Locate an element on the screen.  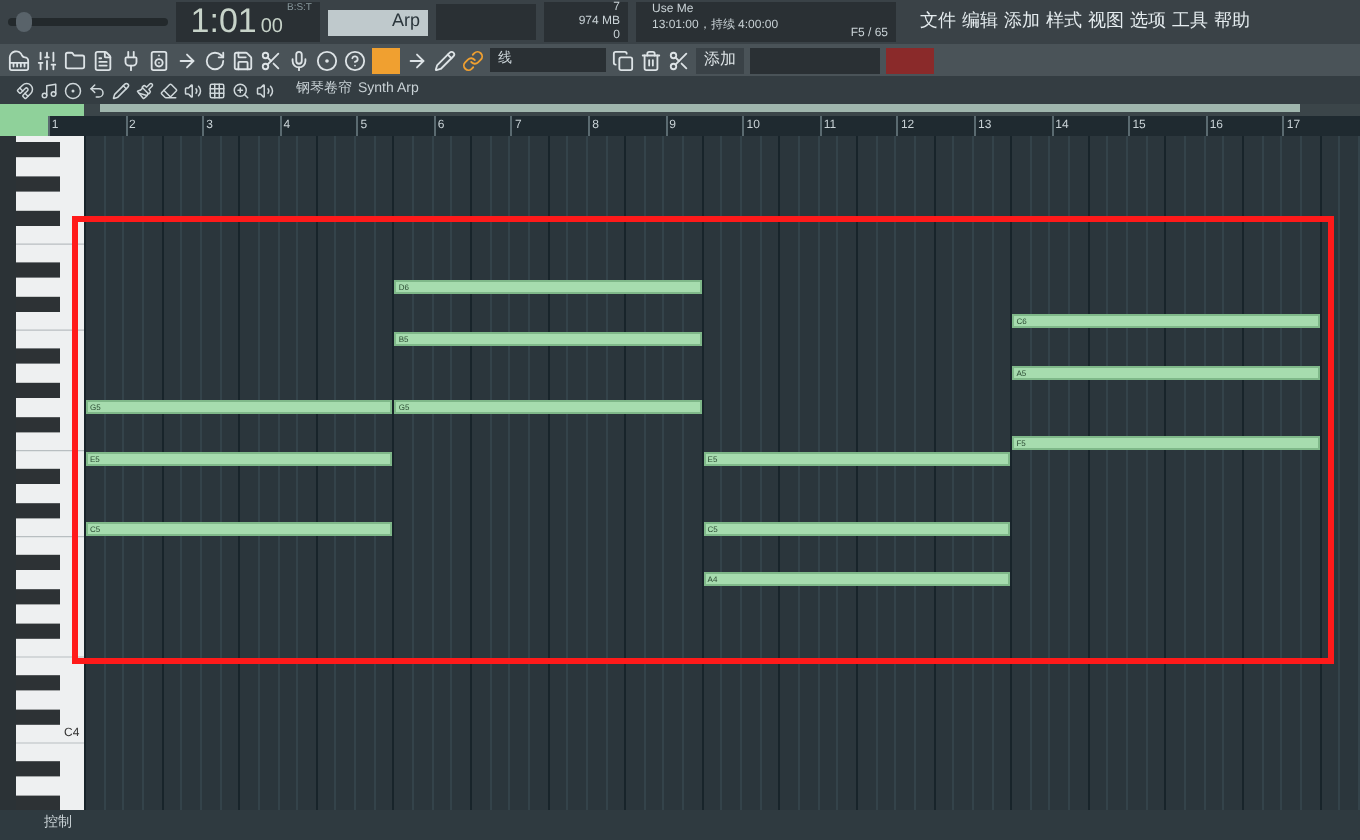
menu-item: 选项 is located at coordinates (1148, 22).